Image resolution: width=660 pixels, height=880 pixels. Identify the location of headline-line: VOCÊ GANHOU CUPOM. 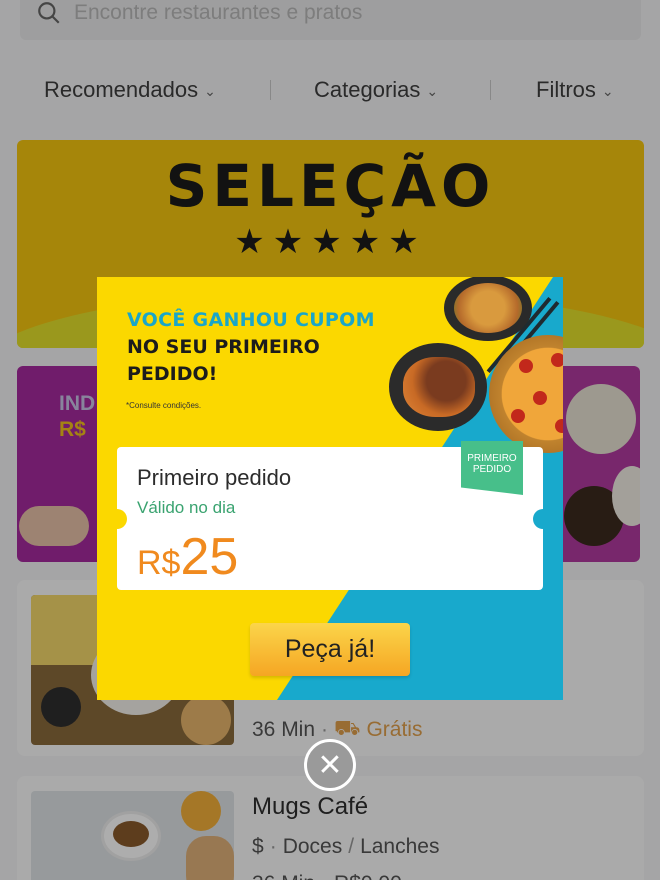
(251, 320).